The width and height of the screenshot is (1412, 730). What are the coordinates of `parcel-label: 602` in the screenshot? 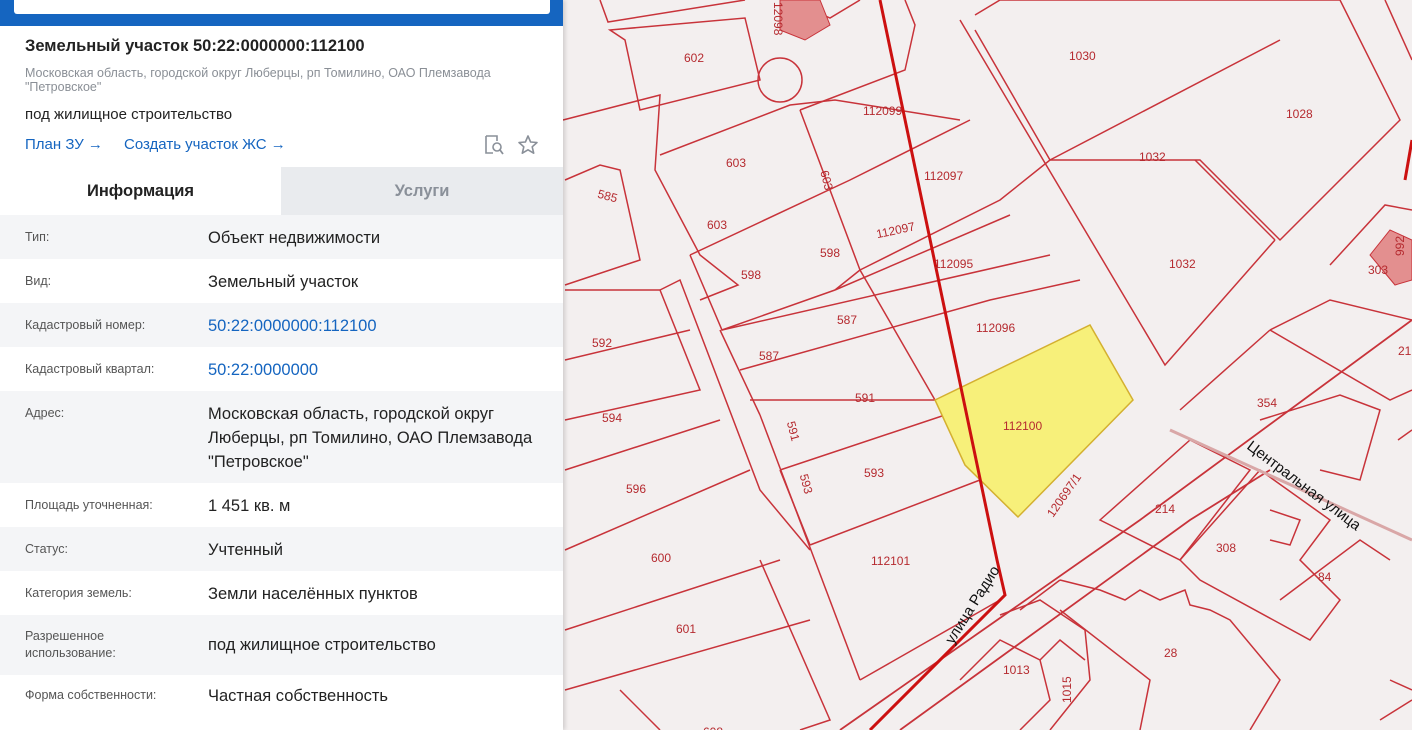 It's located at (694, 58).